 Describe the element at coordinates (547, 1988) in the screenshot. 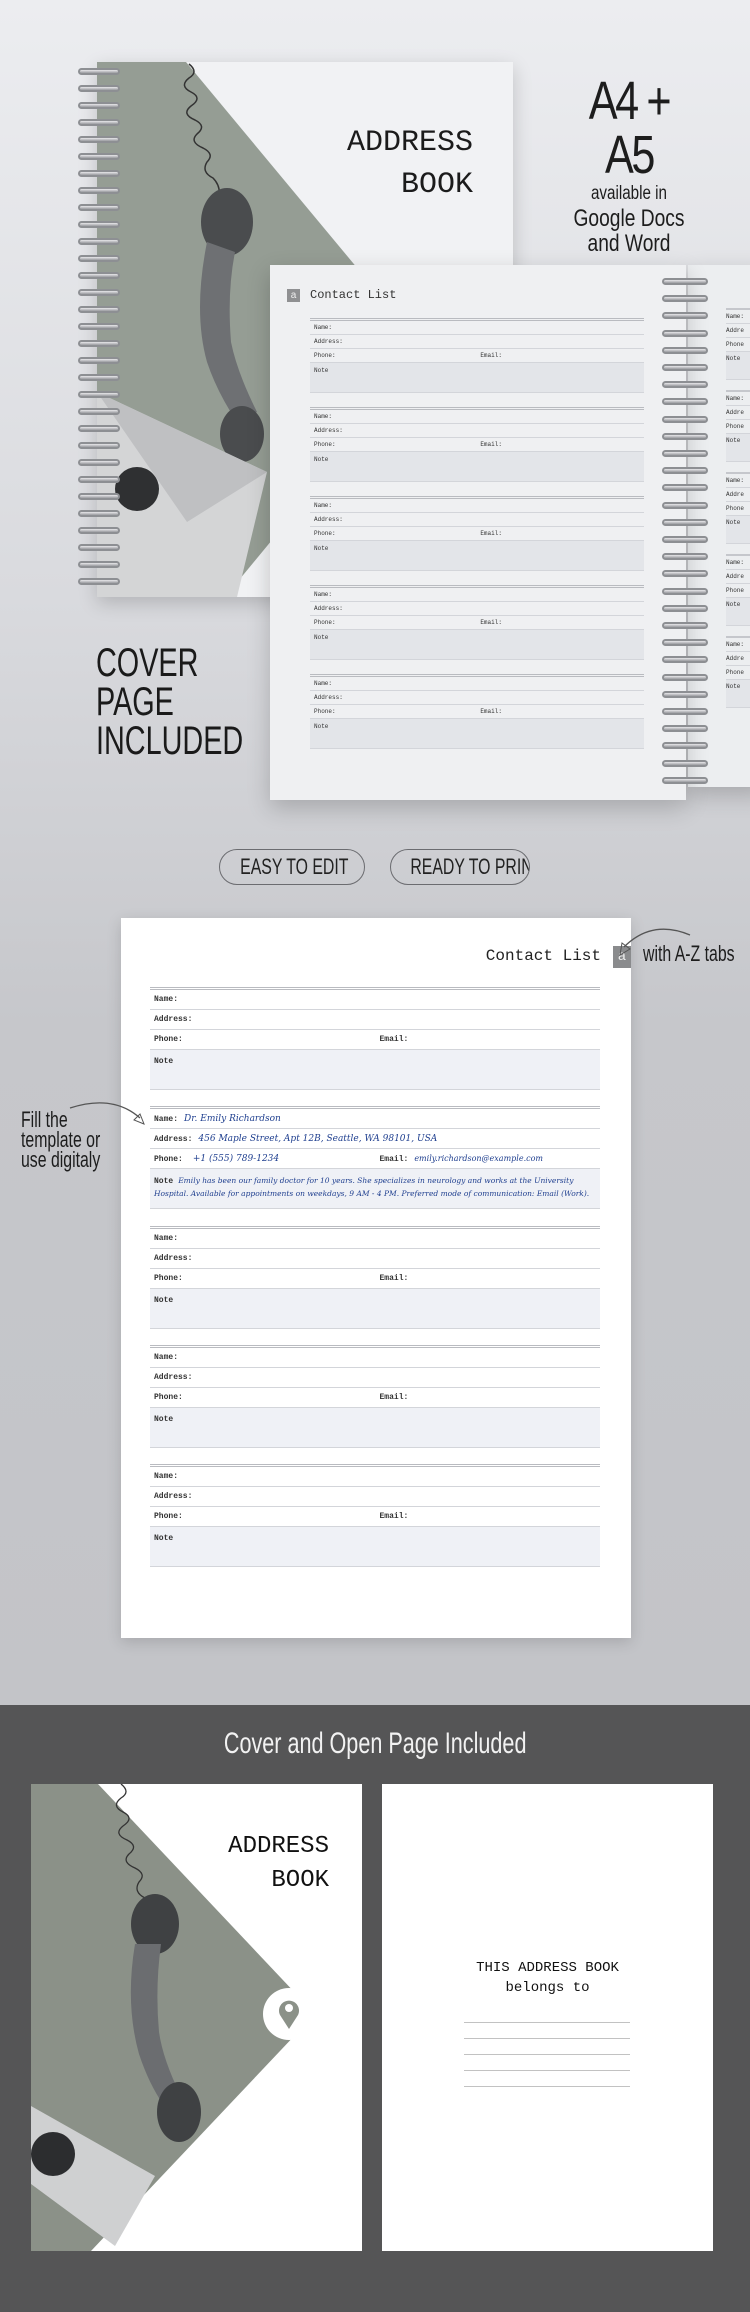

I see `open-page-line2: belongs to` at that location.